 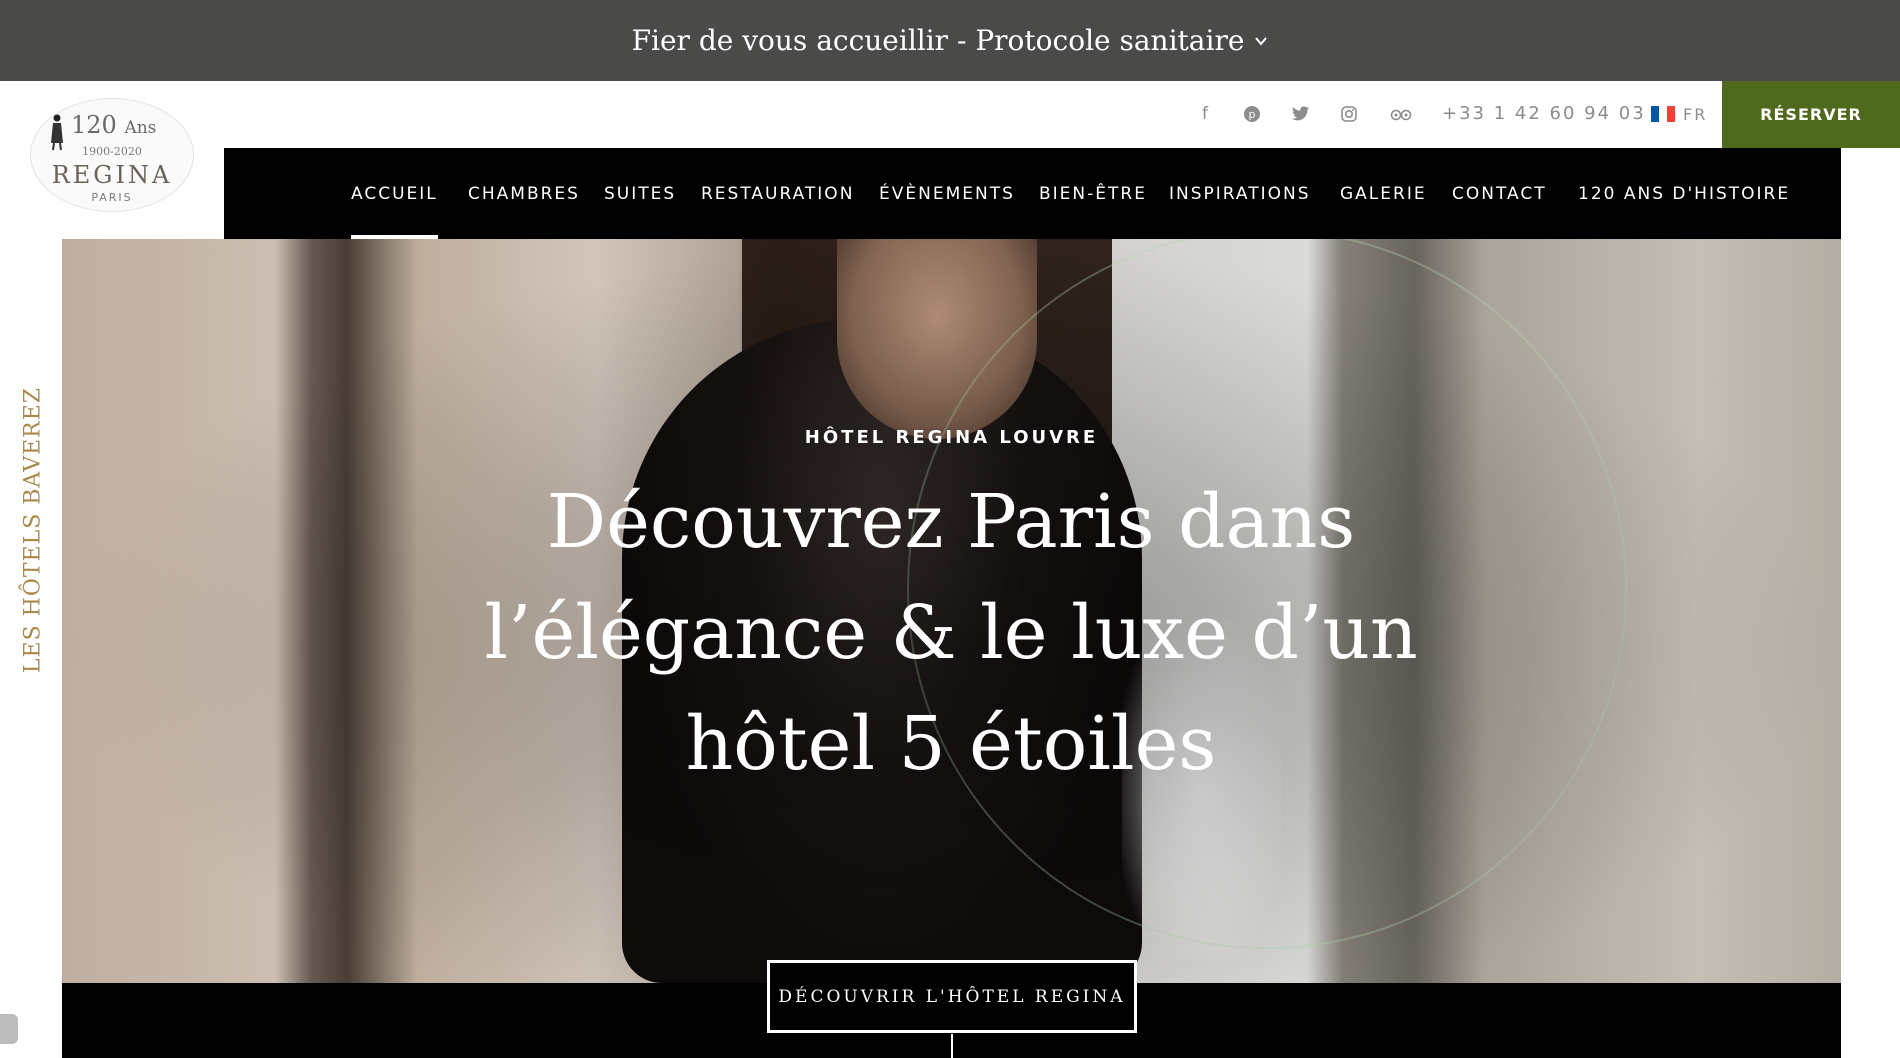 I want to click on nav-item-120-ans-histoire: 120 ANS D'HISTOIRE, so click(x=1684, y=193).